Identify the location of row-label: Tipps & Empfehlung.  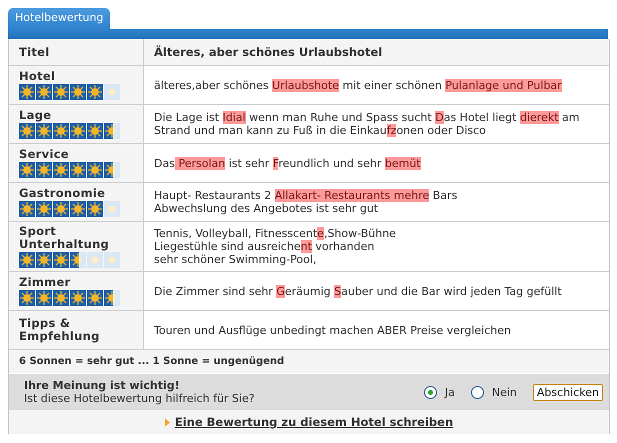
(60, 330).